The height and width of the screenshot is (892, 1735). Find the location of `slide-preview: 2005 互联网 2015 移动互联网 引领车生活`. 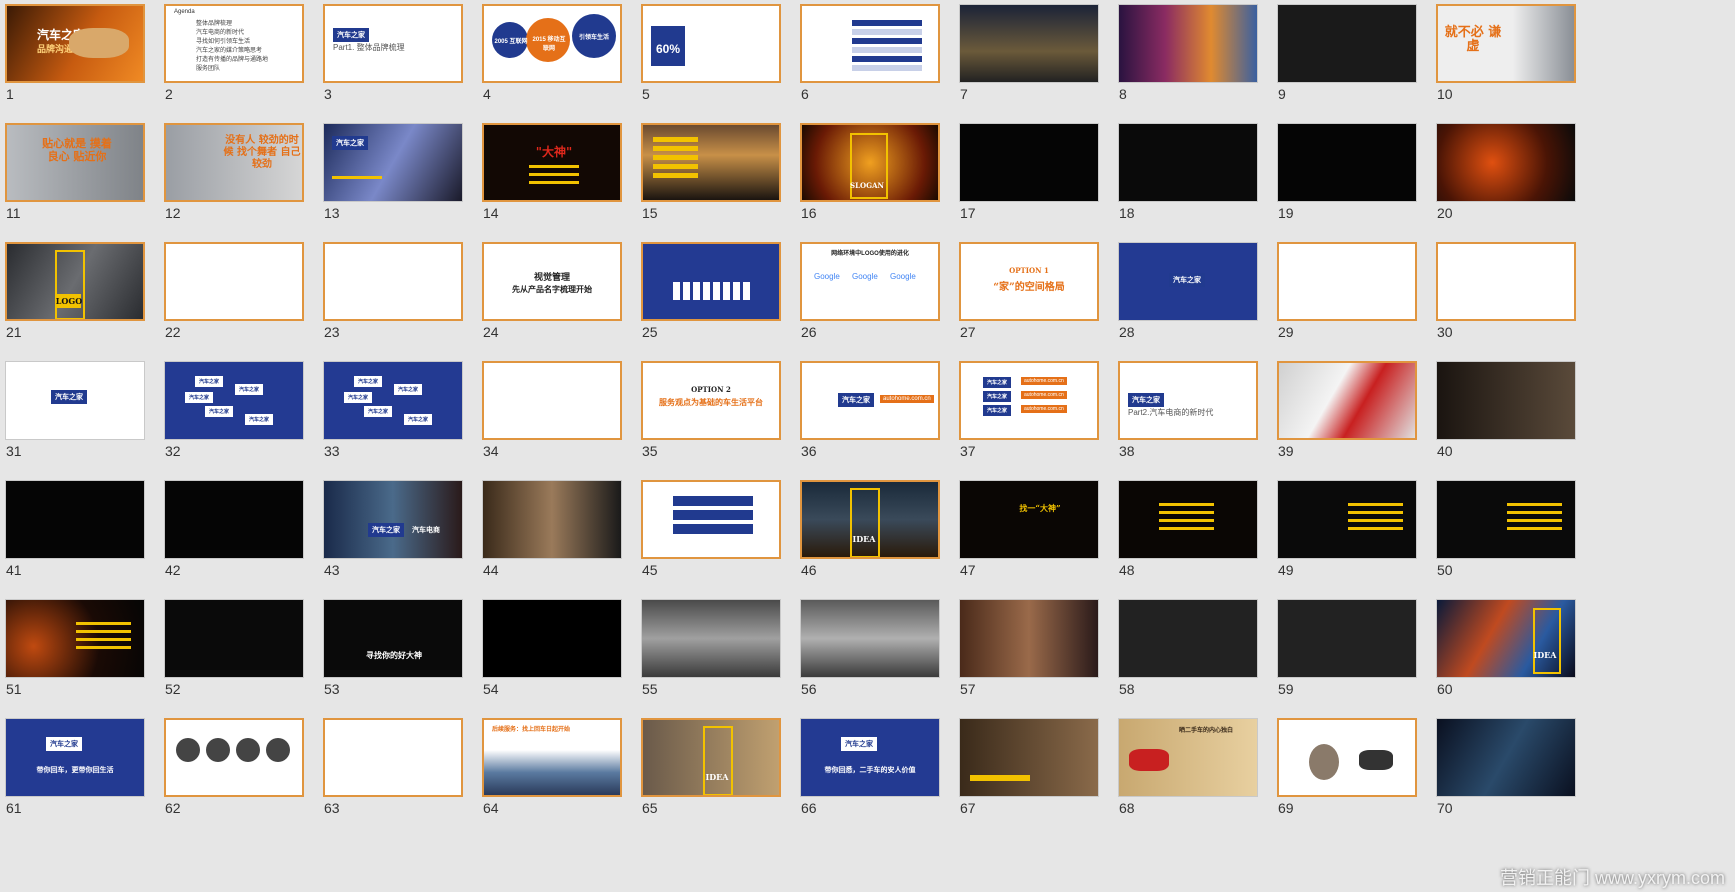

slide-preview: 2005 互联网 2015 移动互联网 引领车生活 is located at coordinates (552, 43).